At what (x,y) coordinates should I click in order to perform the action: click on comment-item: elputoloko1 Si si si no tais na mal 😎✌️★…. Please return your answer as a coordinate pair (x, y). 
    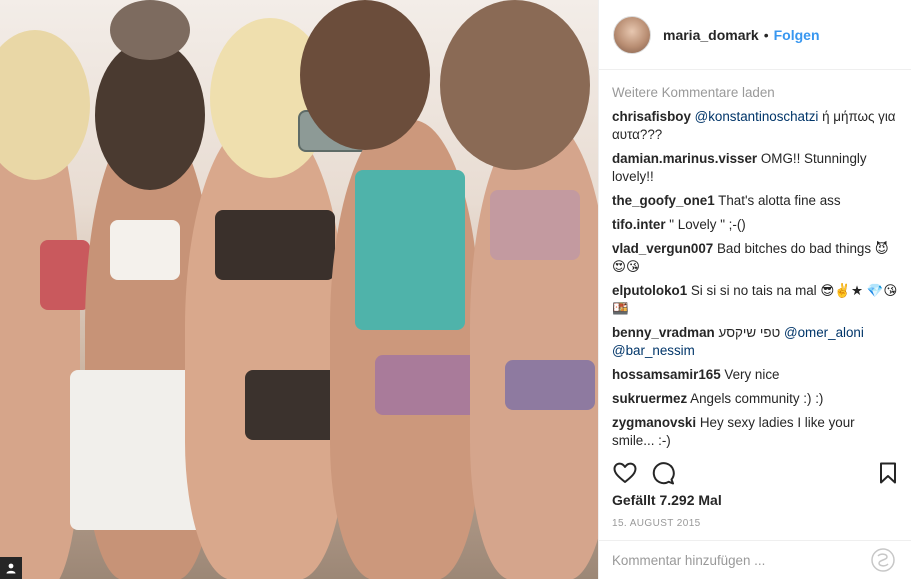
    Looking at the image, I should click on (756, 300).